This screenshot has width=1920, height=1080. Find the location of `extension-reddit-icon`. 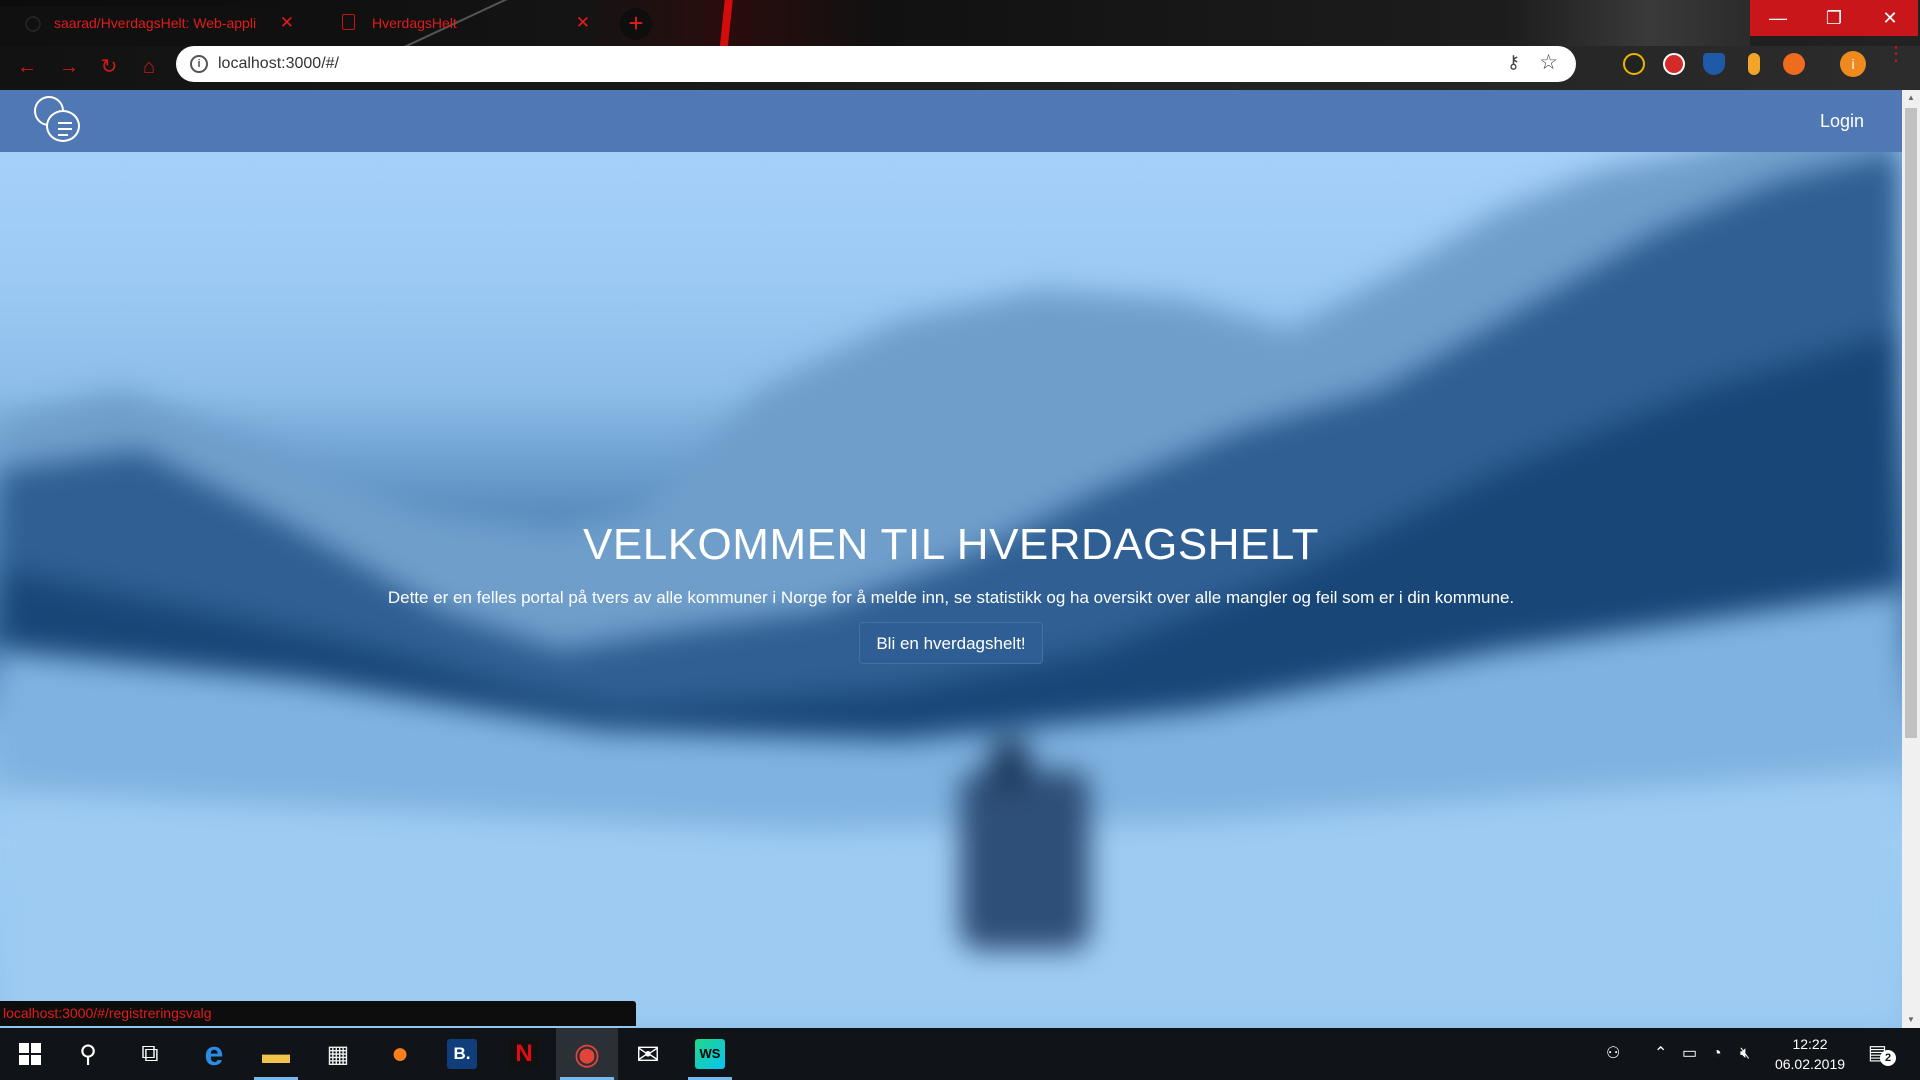

extension-reddit-icon is located at coordinates (1794, 64).